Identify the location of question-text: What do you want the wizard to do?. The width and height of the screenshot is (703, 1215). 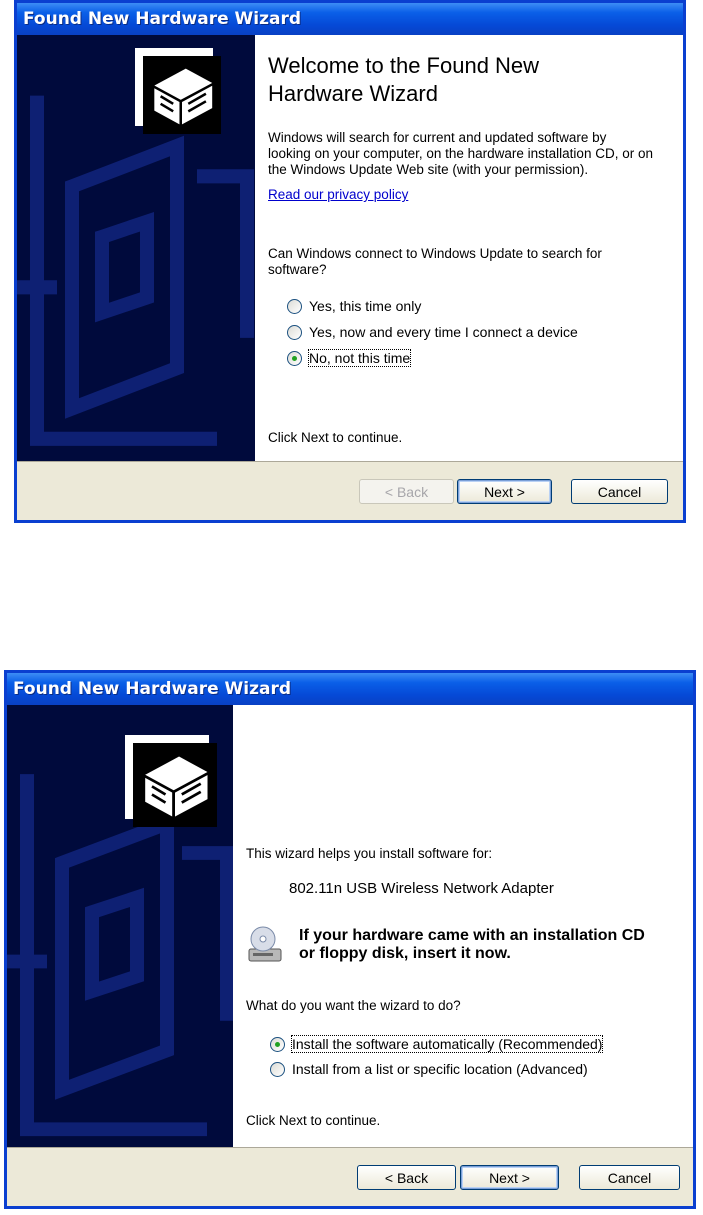
(353, 1005).